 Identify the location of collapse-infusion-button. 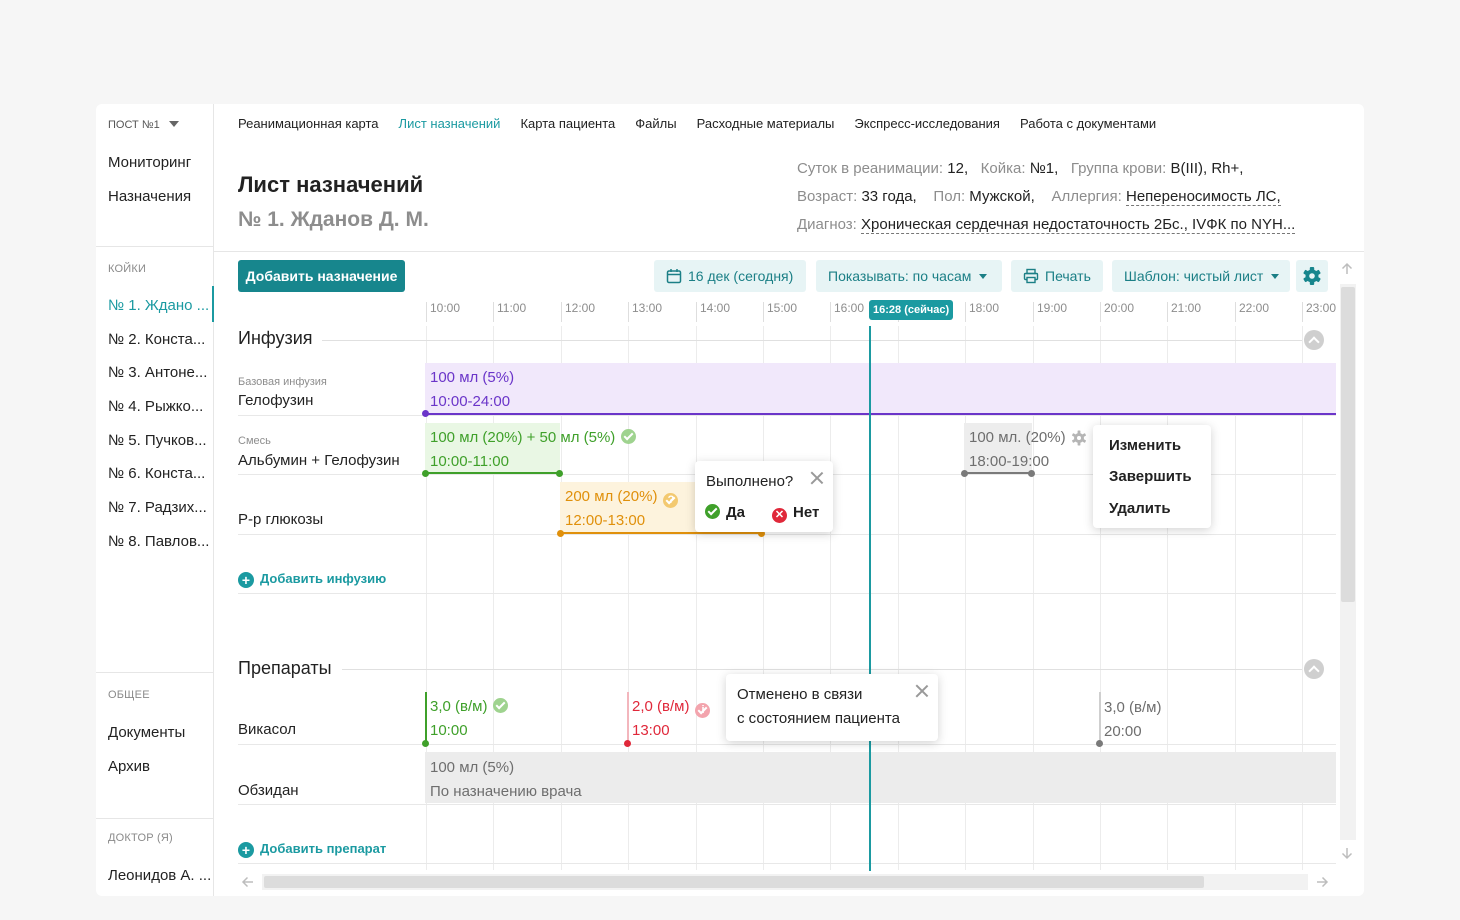
(1314, 340).